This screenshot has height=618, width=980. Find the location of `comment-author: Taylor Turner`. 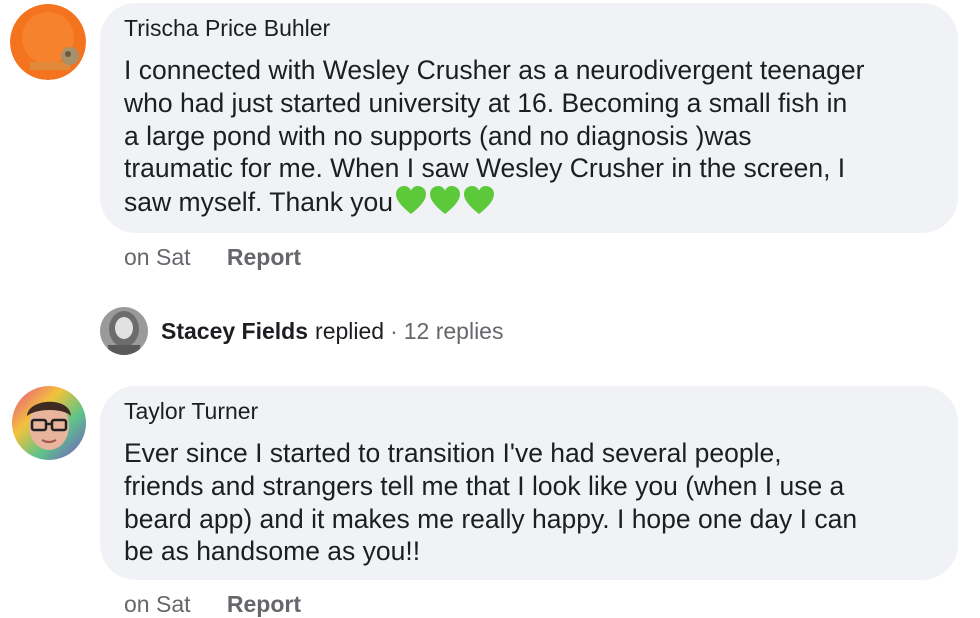

comment-author: Taylor Turner is located at coordinates (191, 411).